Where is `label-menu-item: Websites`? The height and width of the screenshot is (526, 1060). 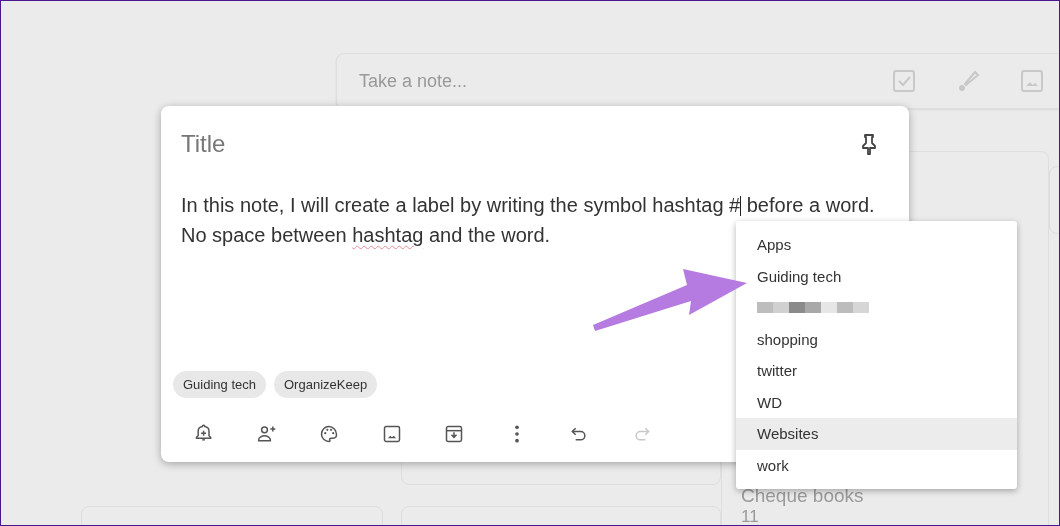 label-menu-item: Websites is located at coordinates (876, 434).